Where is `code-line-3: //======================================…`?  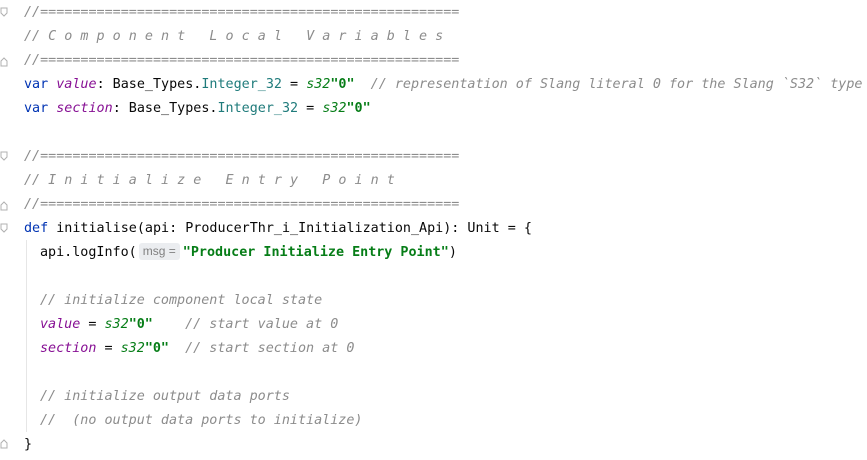
code-line-3: //======================================… is located at coordinates (241, 61).